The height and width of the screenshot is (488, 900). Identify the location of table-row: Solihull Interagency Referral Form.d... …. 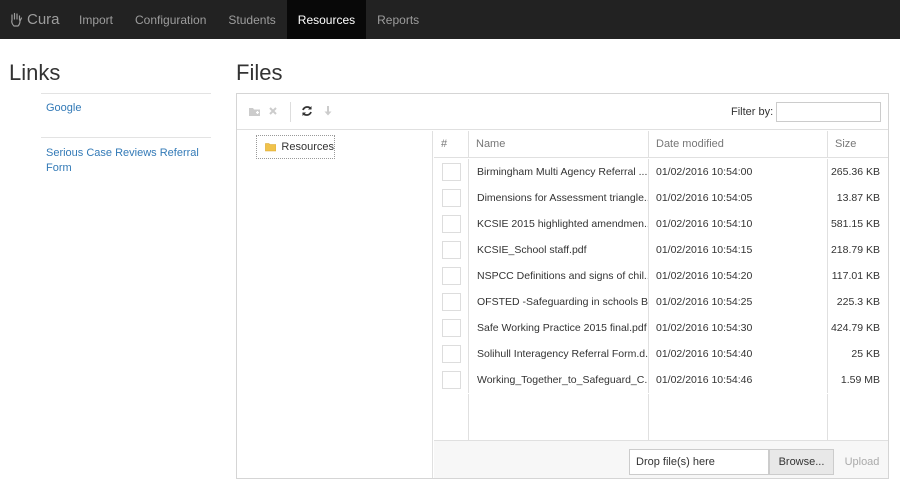
(661, 354).